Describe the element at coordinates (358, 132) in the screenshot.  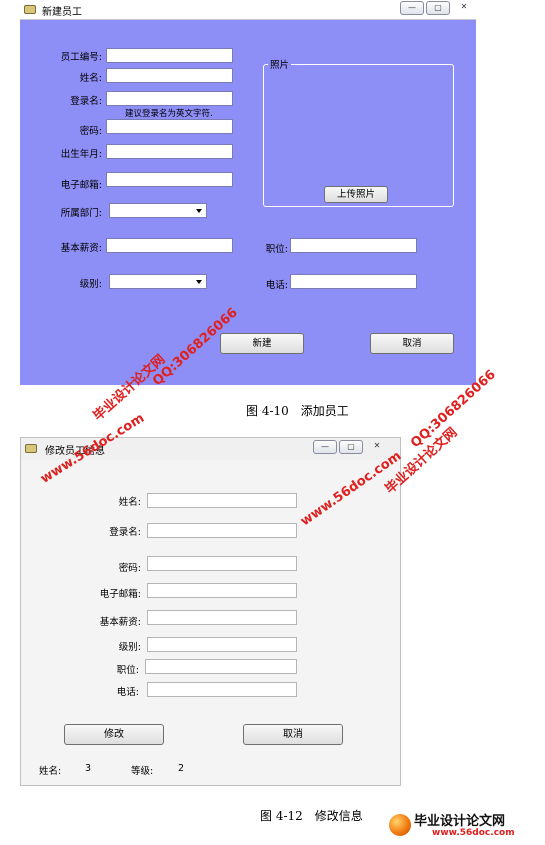
I see `photo-group: 照片 上传照片` at that location.